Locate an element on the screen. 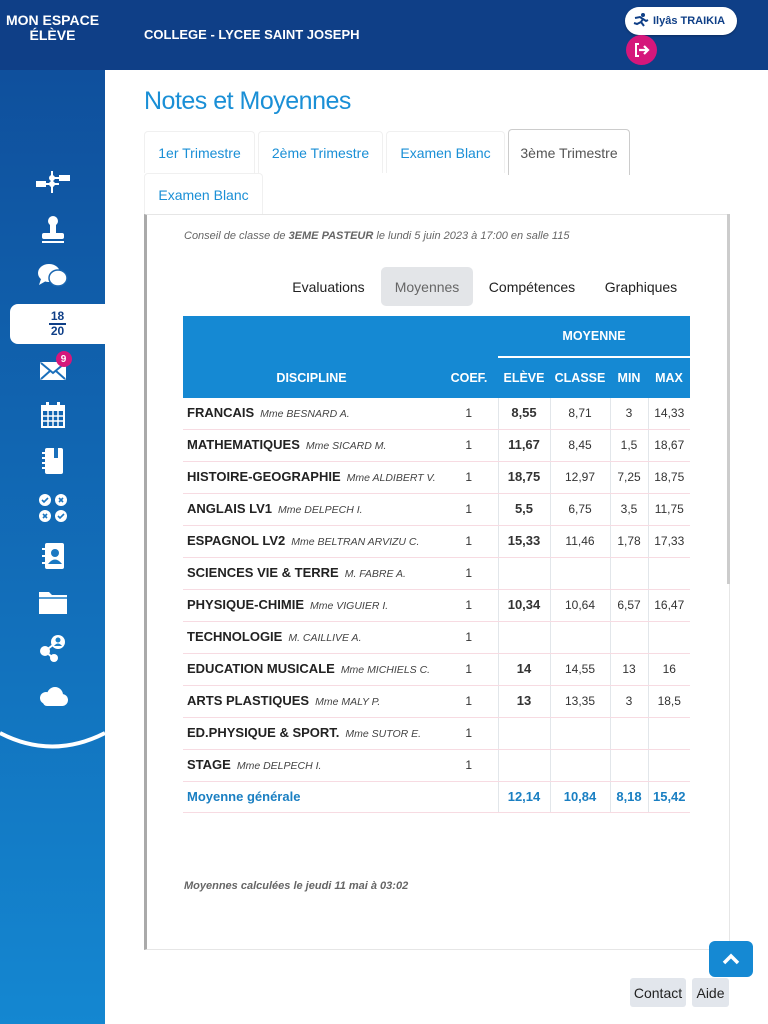 The width and height of the screenshot is (768, 1024). sidebar-item-stamp is located at coordinates (52, 230).